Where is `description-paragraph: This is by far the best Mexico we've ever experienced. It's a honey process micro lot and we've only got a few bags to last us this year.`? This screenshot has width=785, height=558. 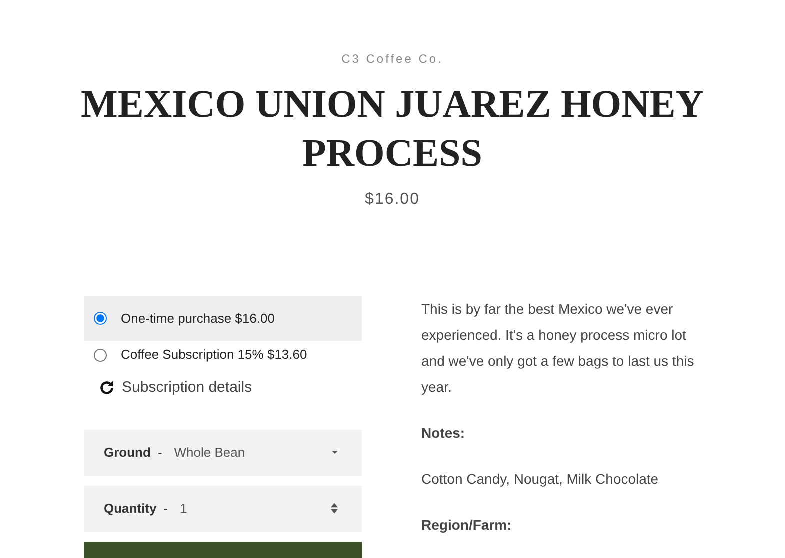 description-paragraph: This is by far the best Mexico we've ever experienced. It's a honey process micro lot and we've only got a few bags to last us this year. is located at coordinates (559, 348).